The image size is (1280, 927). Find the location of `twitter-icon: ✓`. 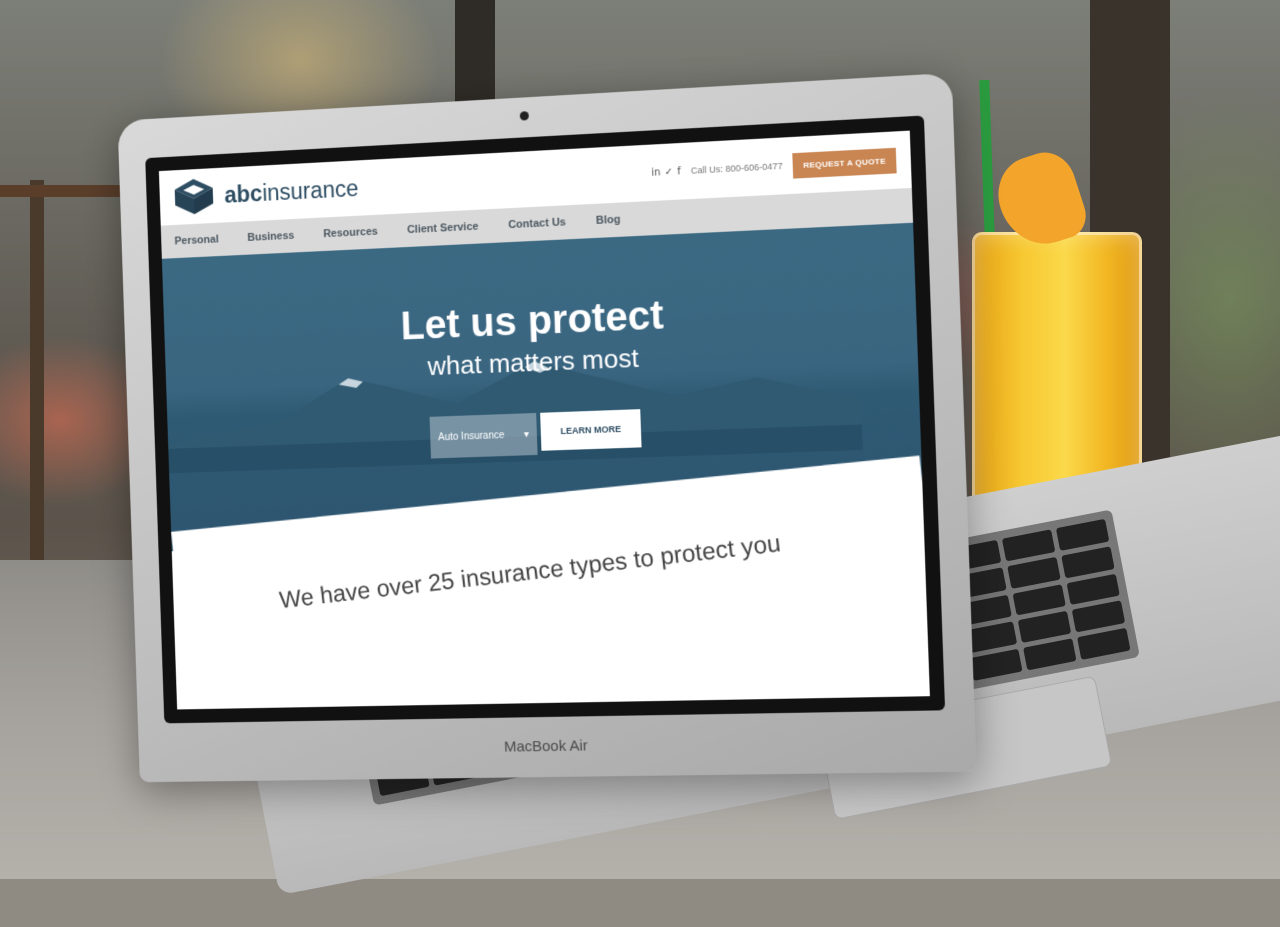

twitter-icon: ✓ is located at coordinates (668, 172).